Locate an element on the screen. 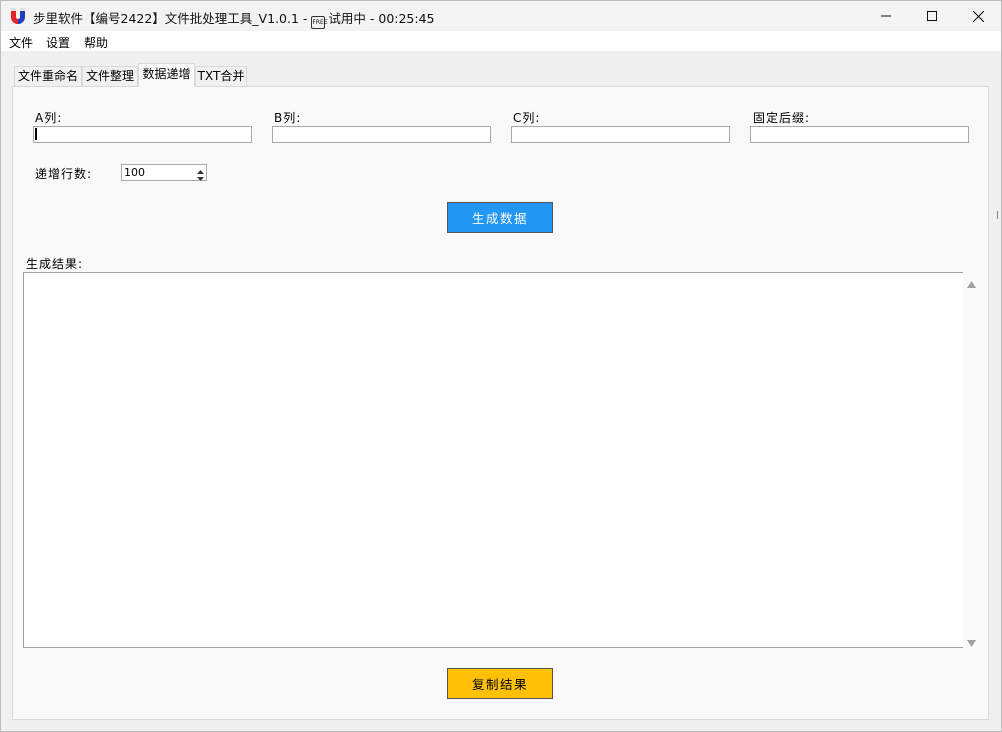  generate-data-label: 生成数据 is located at coordinates (499, 218).